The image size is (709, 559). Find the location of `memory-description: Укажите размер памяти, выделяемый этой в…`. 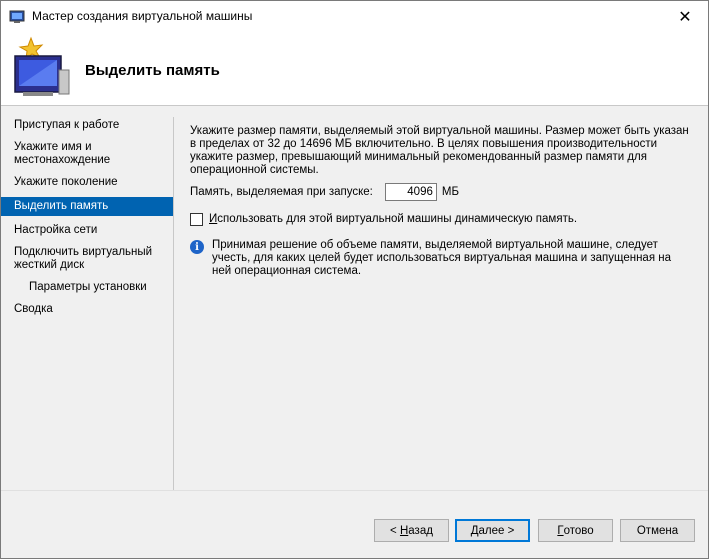

memory-description: Укажите размер памяти, выделяемый этой в… is located at coordinates (439, 150).